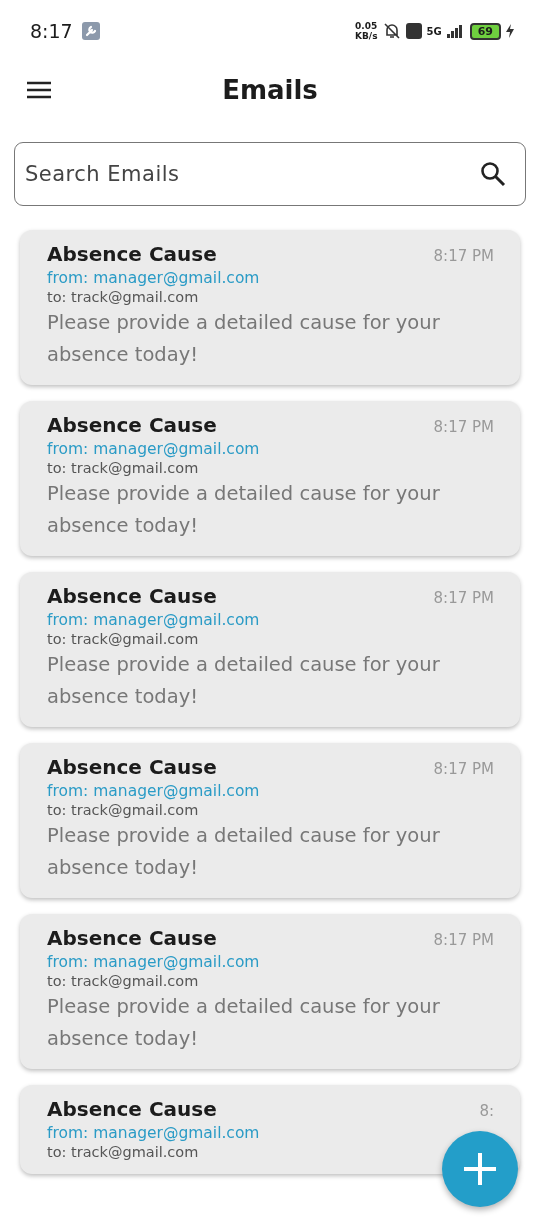 The height and width of the screenshot is (1230, 540). I want to click on net-unit: KB/s, so click(366, 36).